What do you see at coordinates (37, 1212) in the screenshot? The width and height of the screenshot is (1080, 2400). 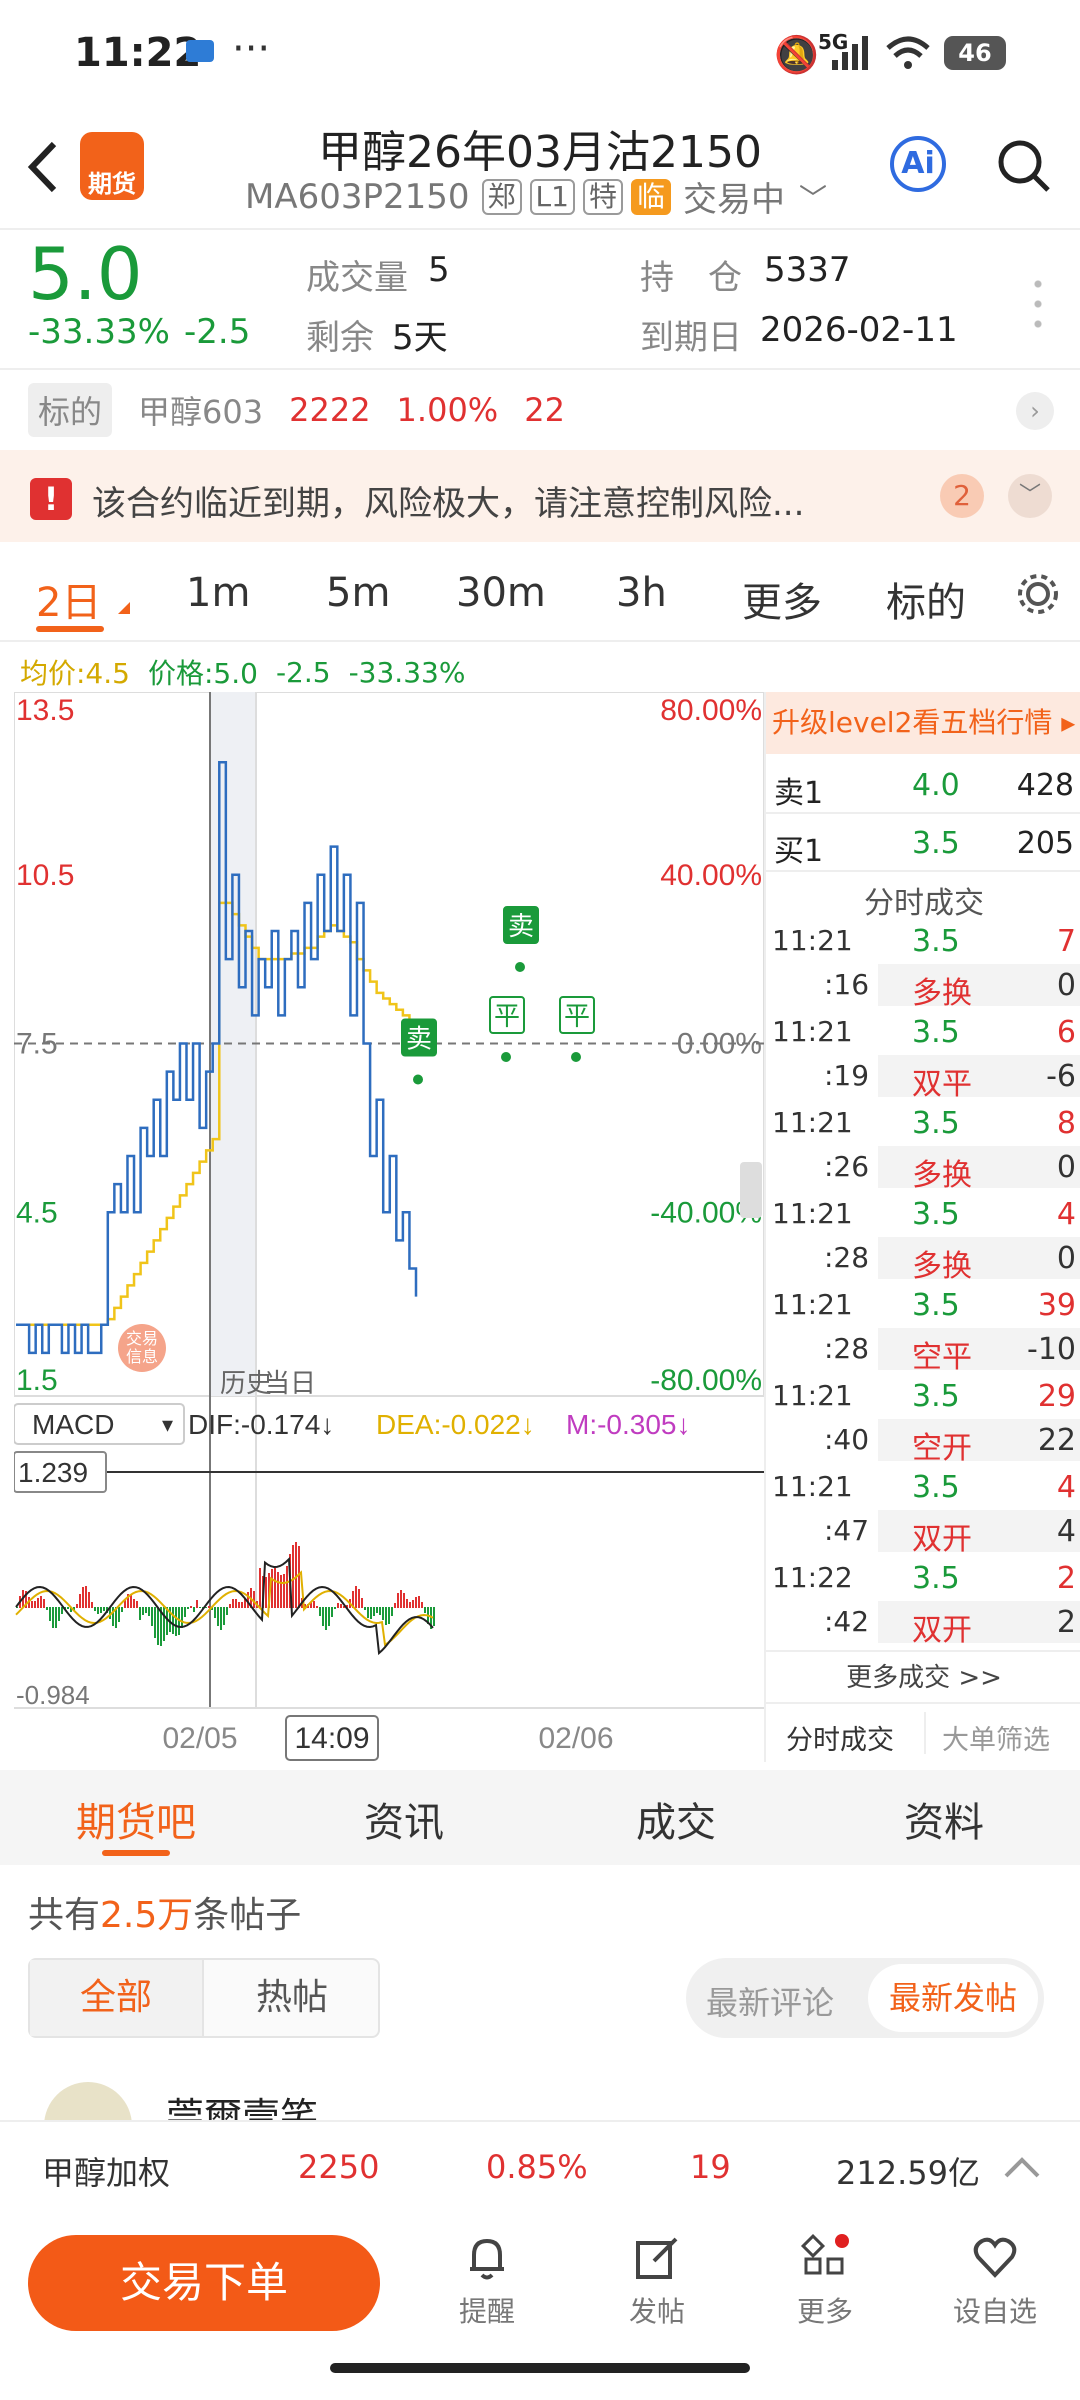 I see `y-left-label: 4.5` at bounding box center [37, 1212].